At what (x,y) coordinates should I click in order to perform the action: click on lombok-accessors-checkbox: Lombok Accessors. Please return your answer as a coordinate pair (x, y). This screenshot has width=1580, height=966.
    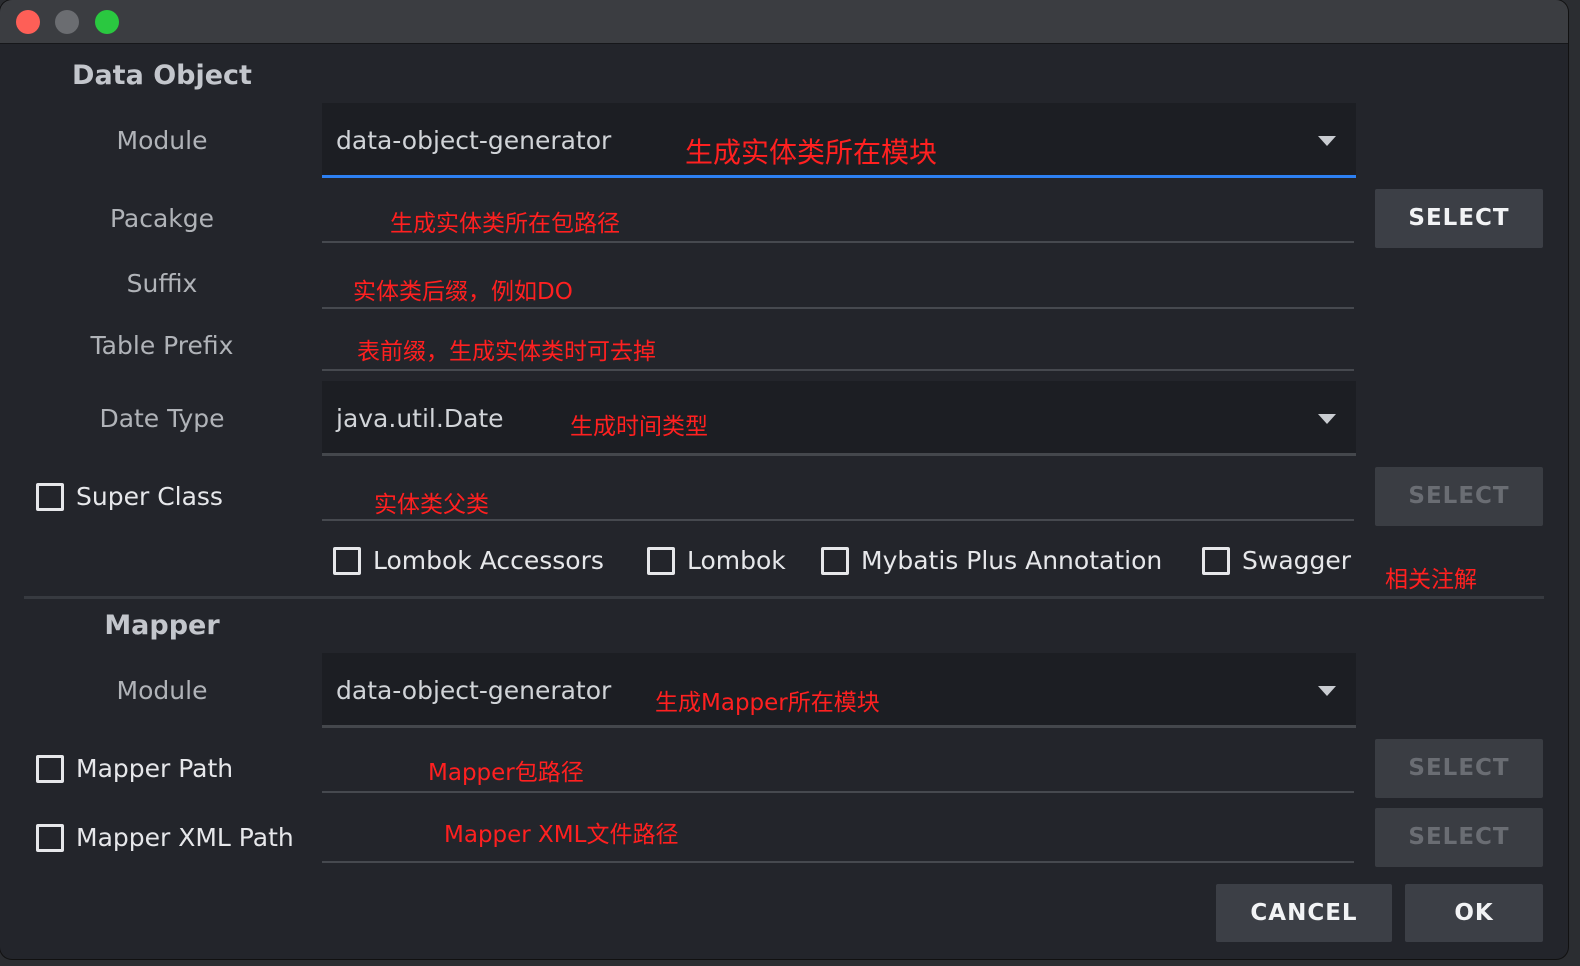
    Looking at the image, I should click on (468, 560).